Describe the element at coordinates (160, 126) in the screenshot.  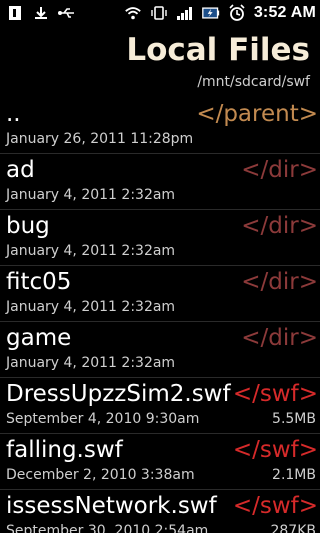
I see `list-item-parent: .. </parent> January 26, 2011 11:28pm` at that location.